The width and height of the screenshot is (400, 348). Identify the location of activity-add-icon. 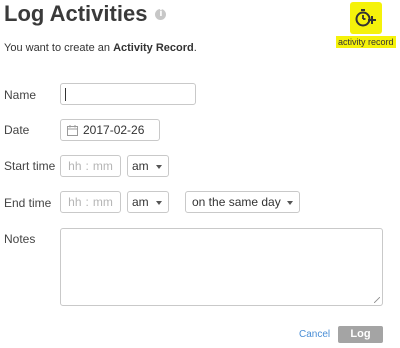
(365, 18).